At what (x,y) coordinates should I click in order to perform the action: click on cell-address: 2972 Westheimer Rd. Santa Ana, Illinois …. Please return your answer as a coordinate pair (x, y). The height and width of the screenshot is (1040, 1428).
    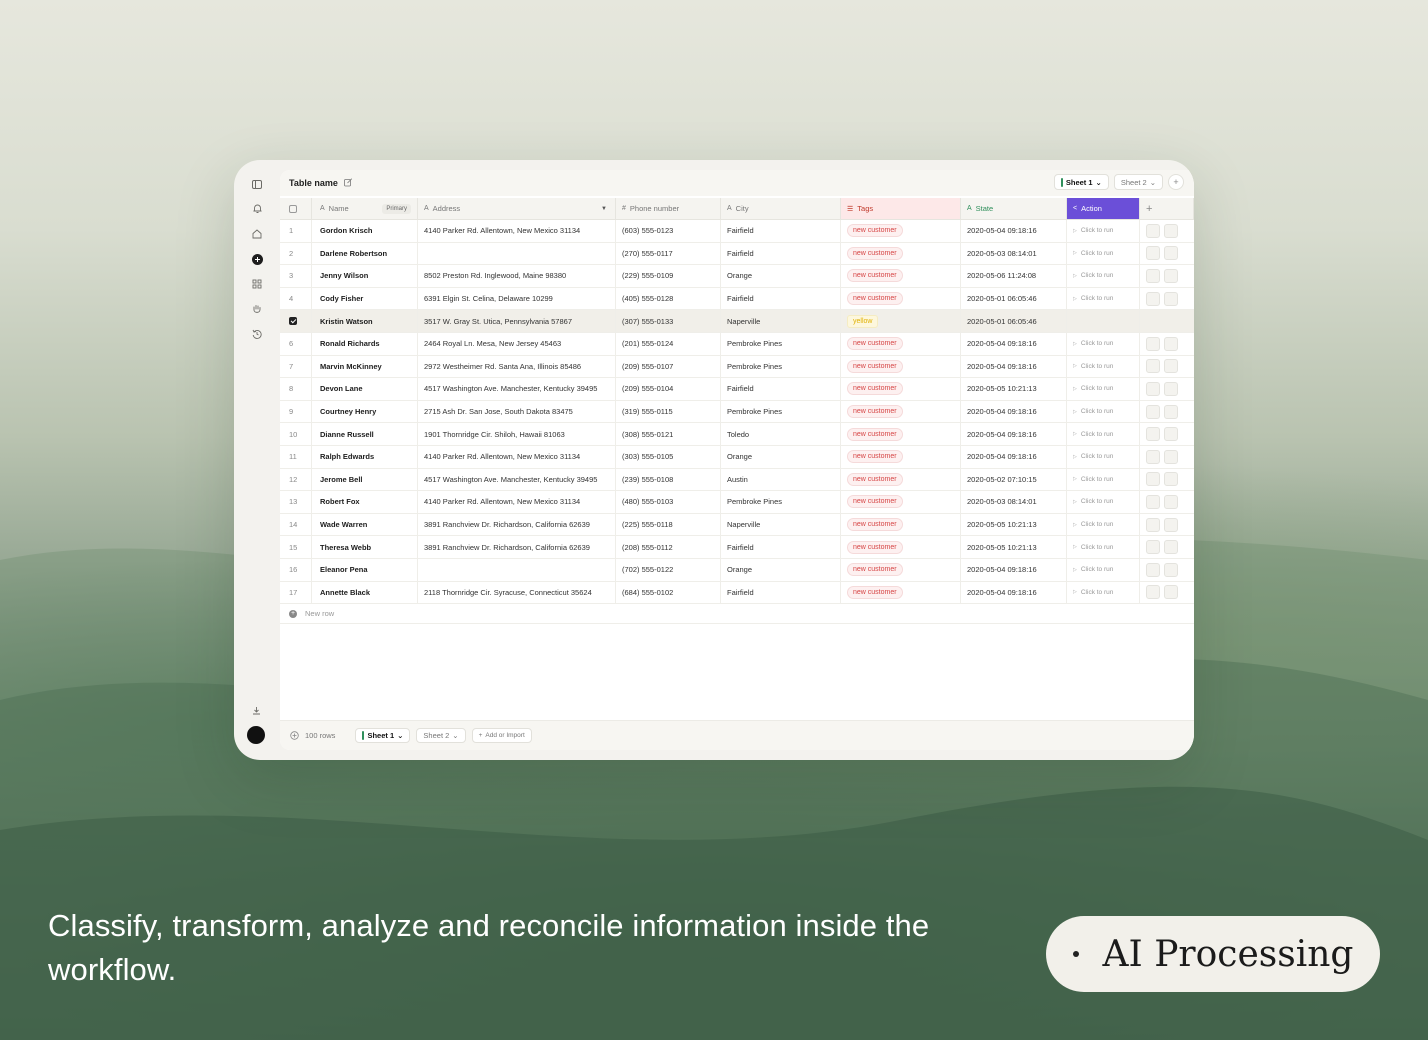
    Looking at the image, I should click on (517, 366).